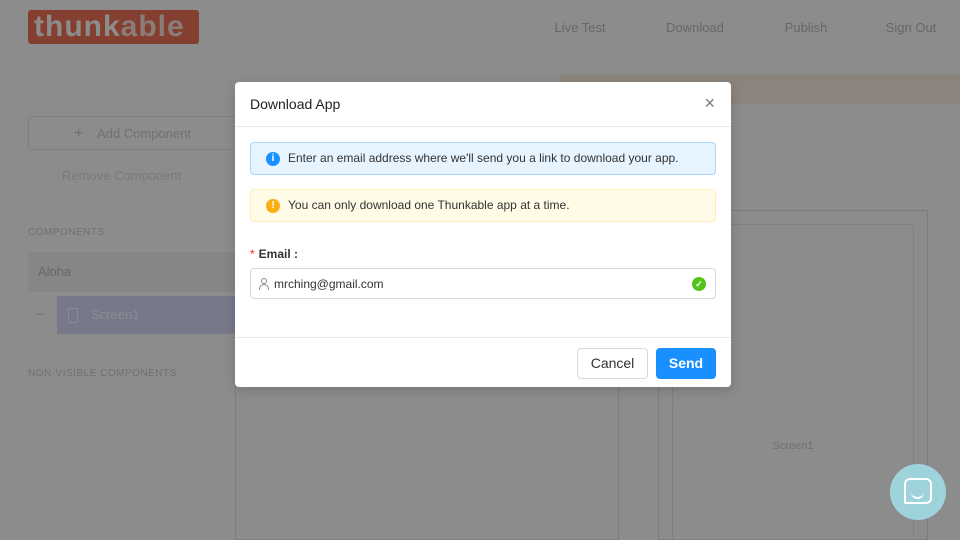 The image size is (960, 540). What do you see at coordinates (483, 104) in the screenshot?
I see `dialog-header: Download App ×` at bounding box center [483, 104].